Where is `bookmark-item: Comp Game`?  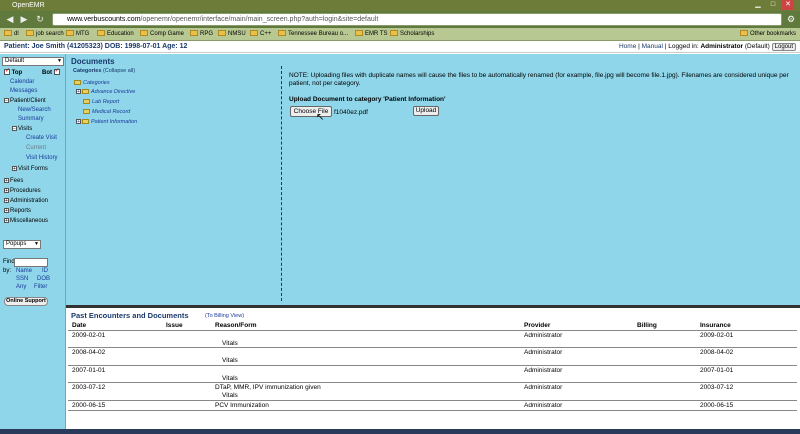
bookmark-item: Comp Game is located at coordinates (162, 34).